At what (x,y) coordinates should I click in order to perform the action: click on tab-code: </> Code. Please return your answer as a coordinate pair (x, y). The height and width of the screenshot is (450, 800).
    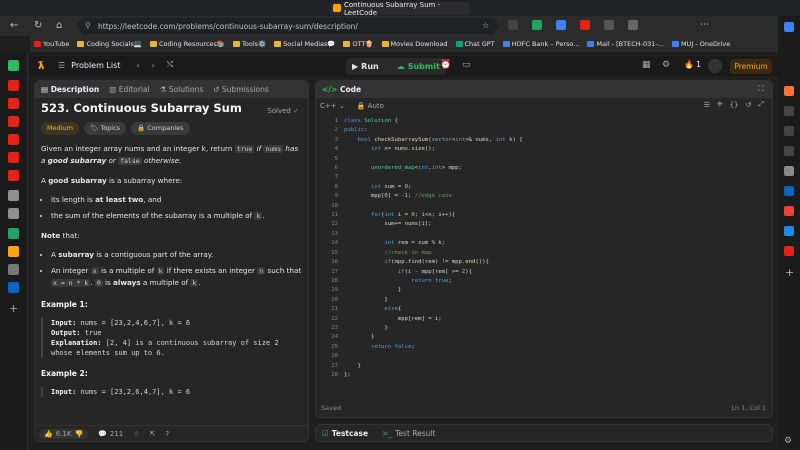
    Looking at the image, I should click on (341, 89).